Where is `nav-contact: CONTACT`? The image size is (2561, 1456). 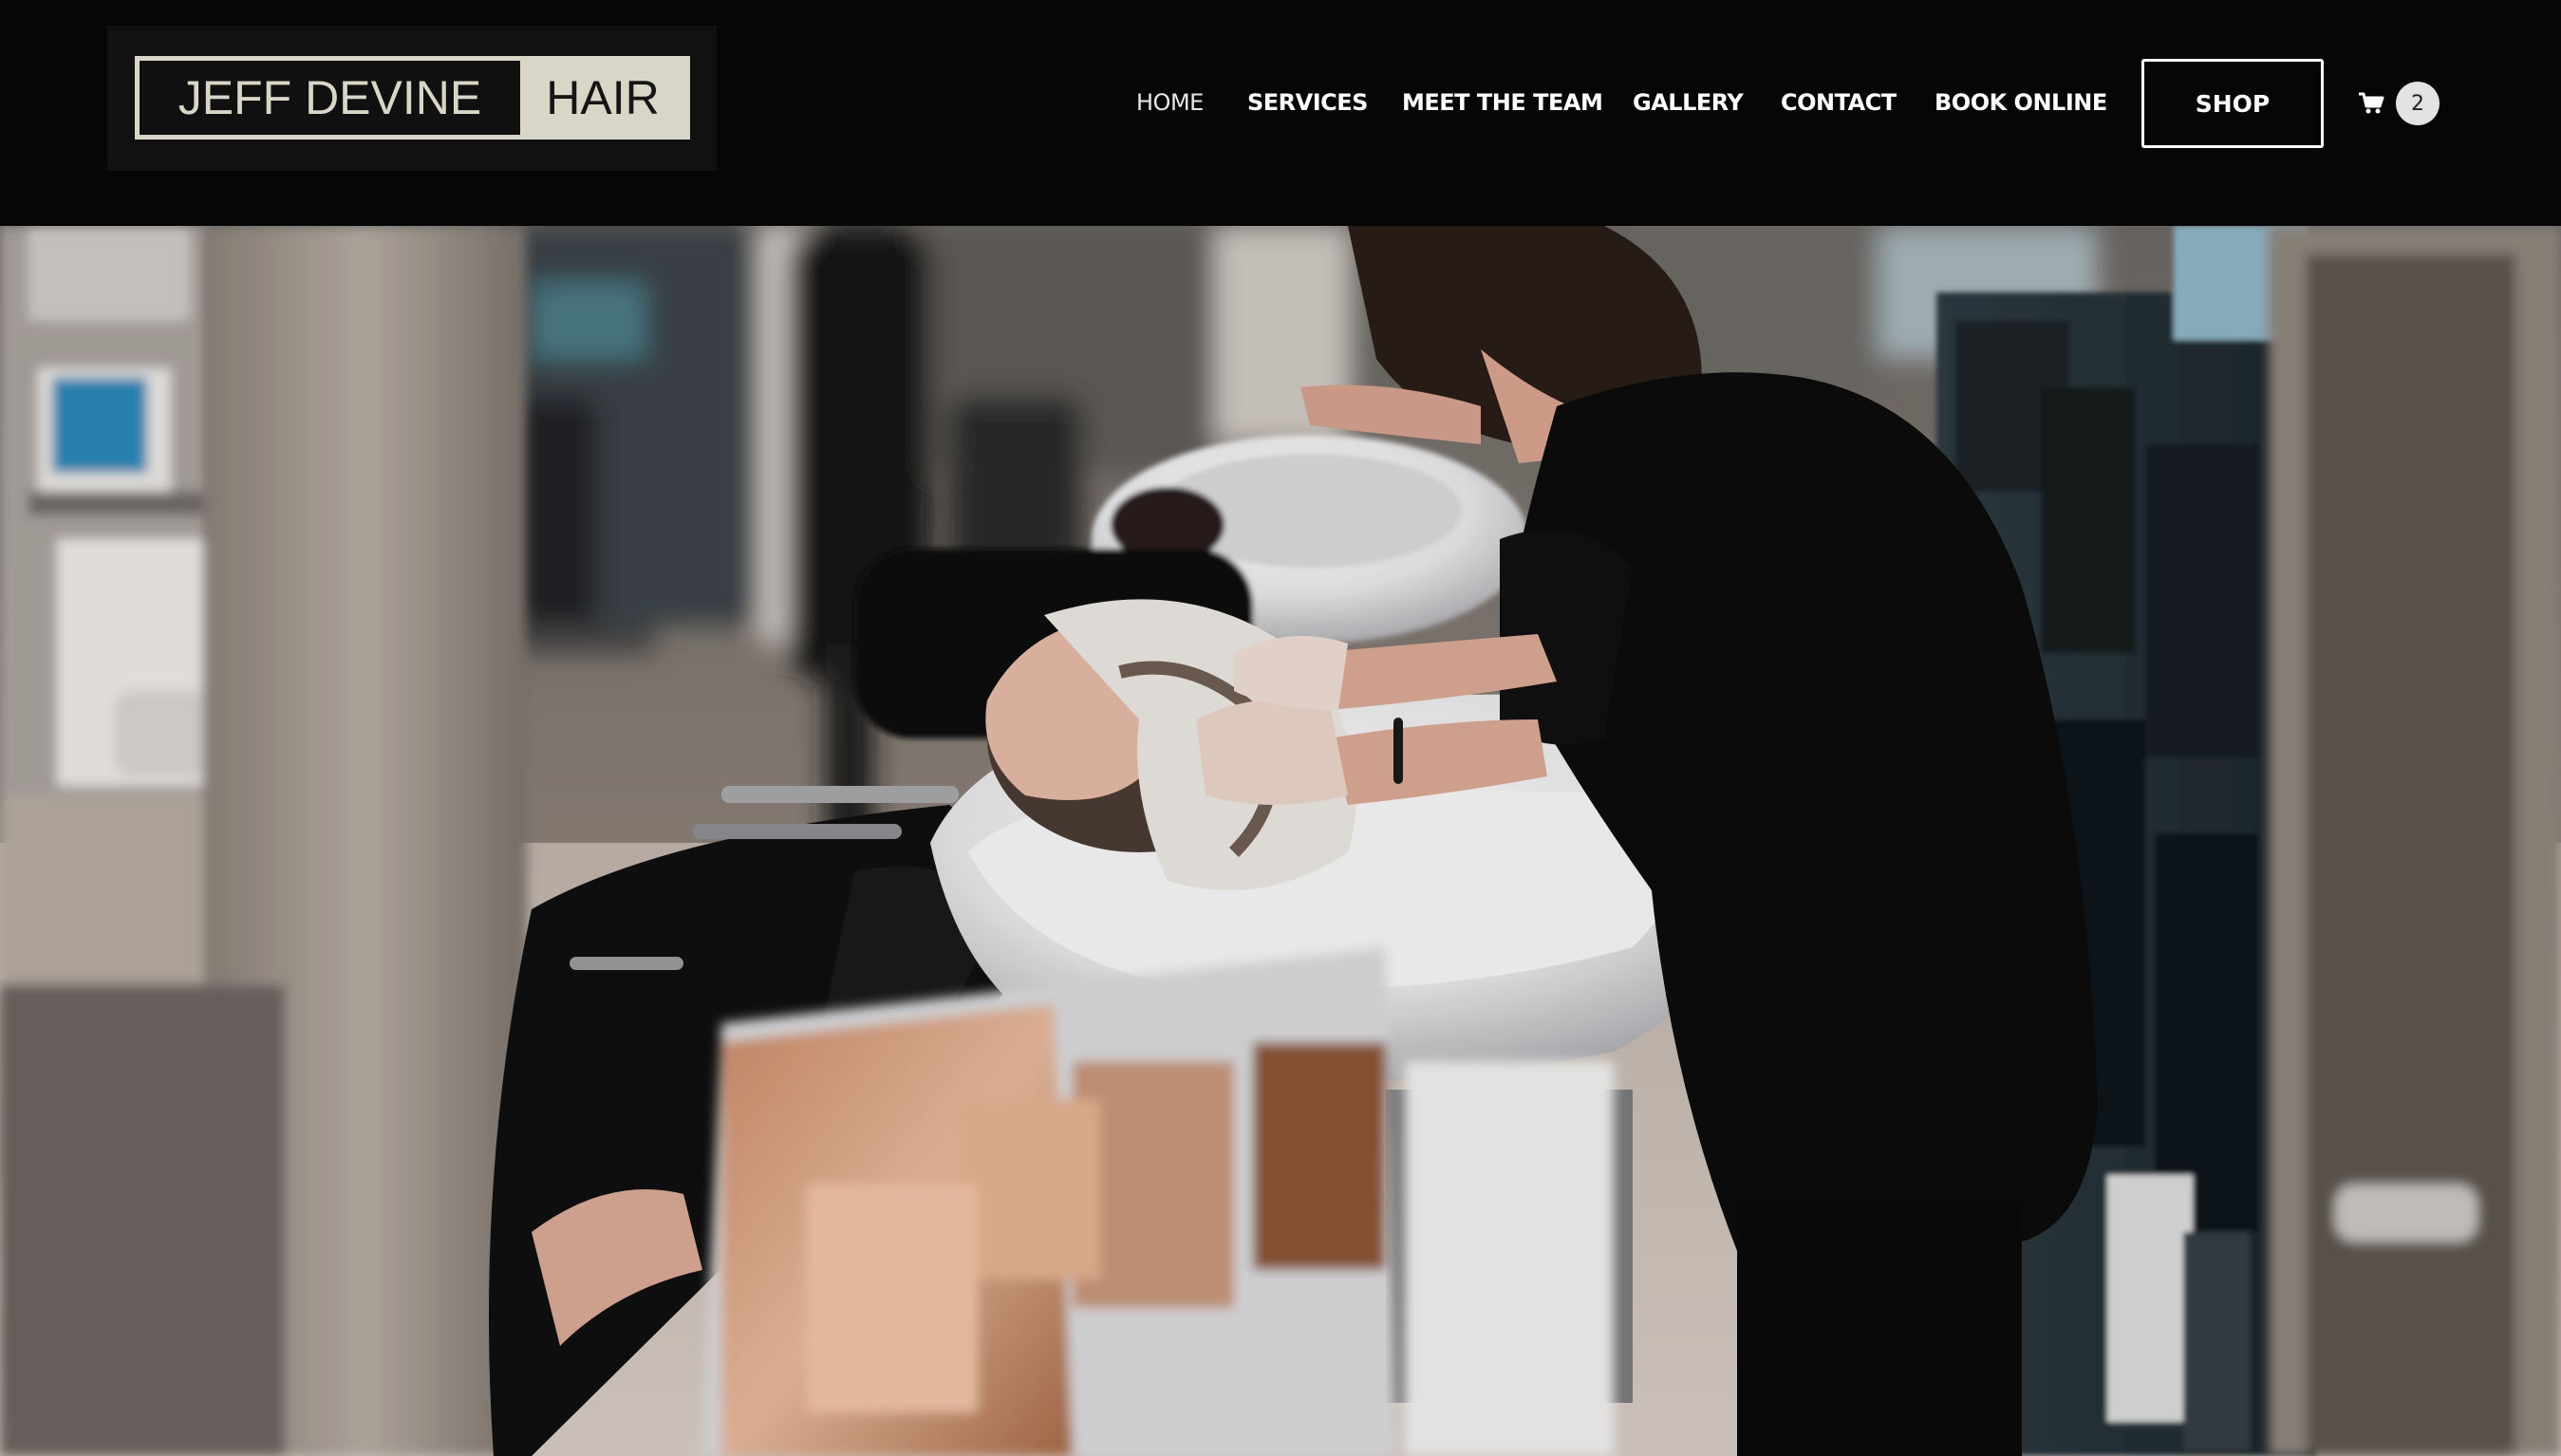 nav-contact: CONTACT is located at coordinates (1839, 102).